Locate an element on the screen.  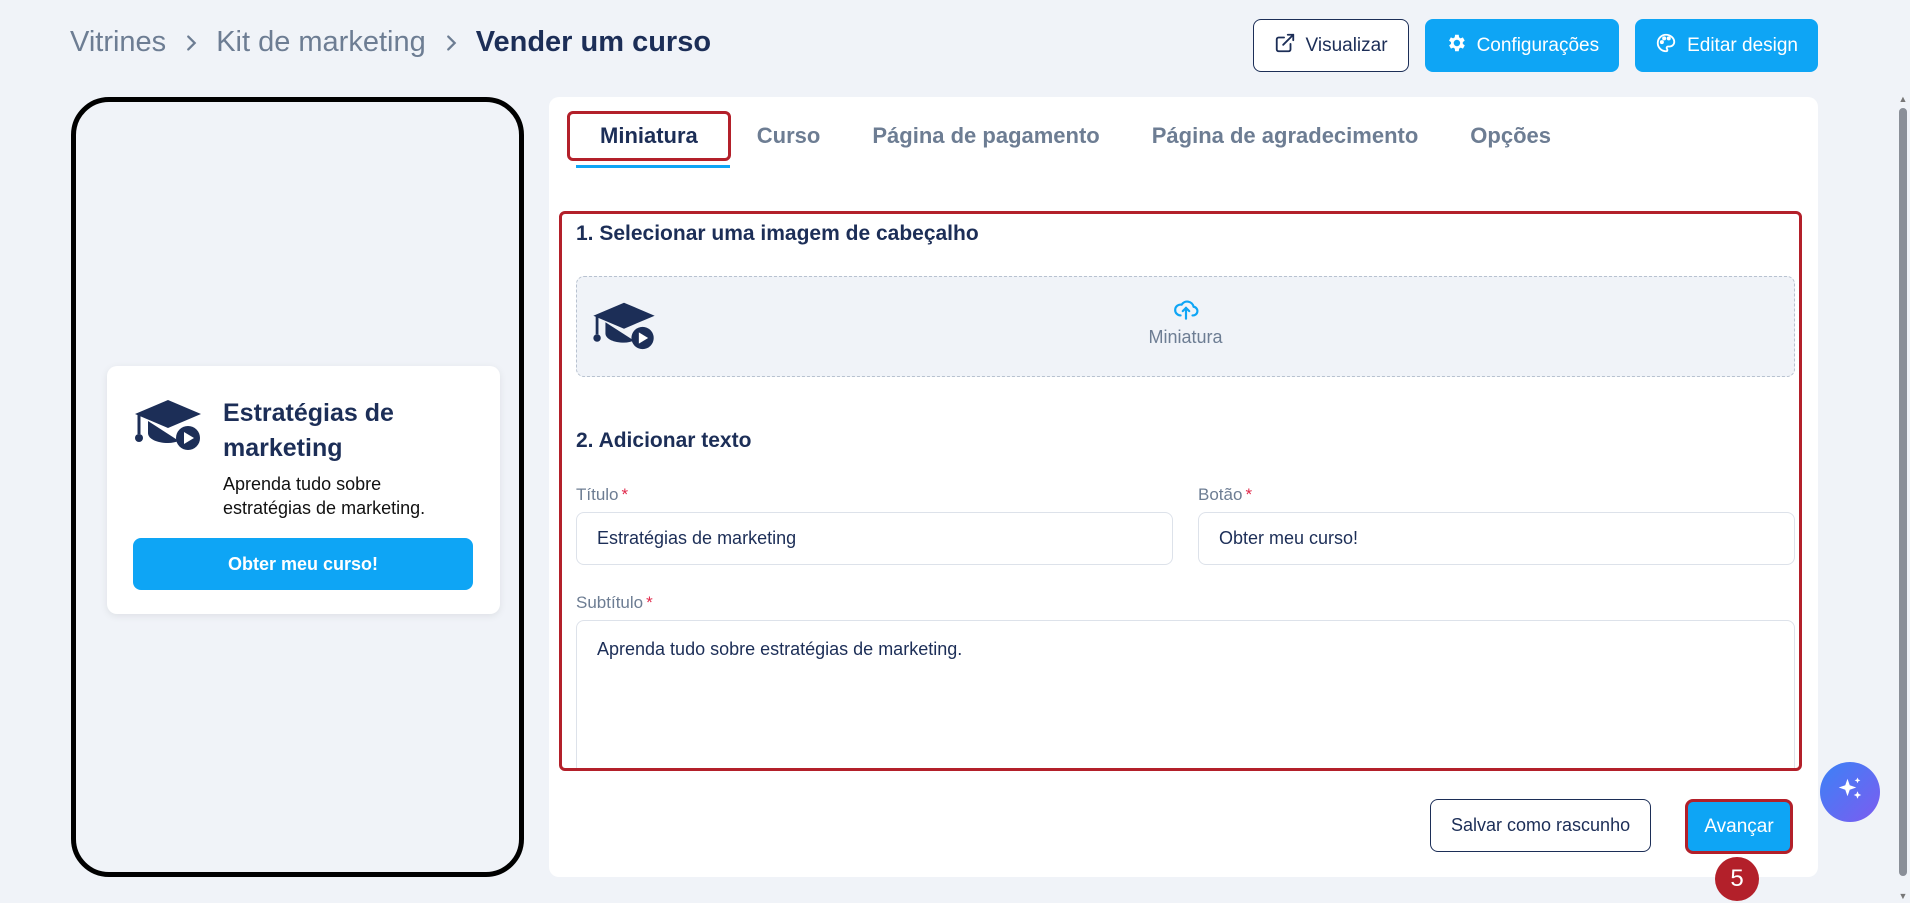
step-badge: 5 is located at coordinates (1737, 879).